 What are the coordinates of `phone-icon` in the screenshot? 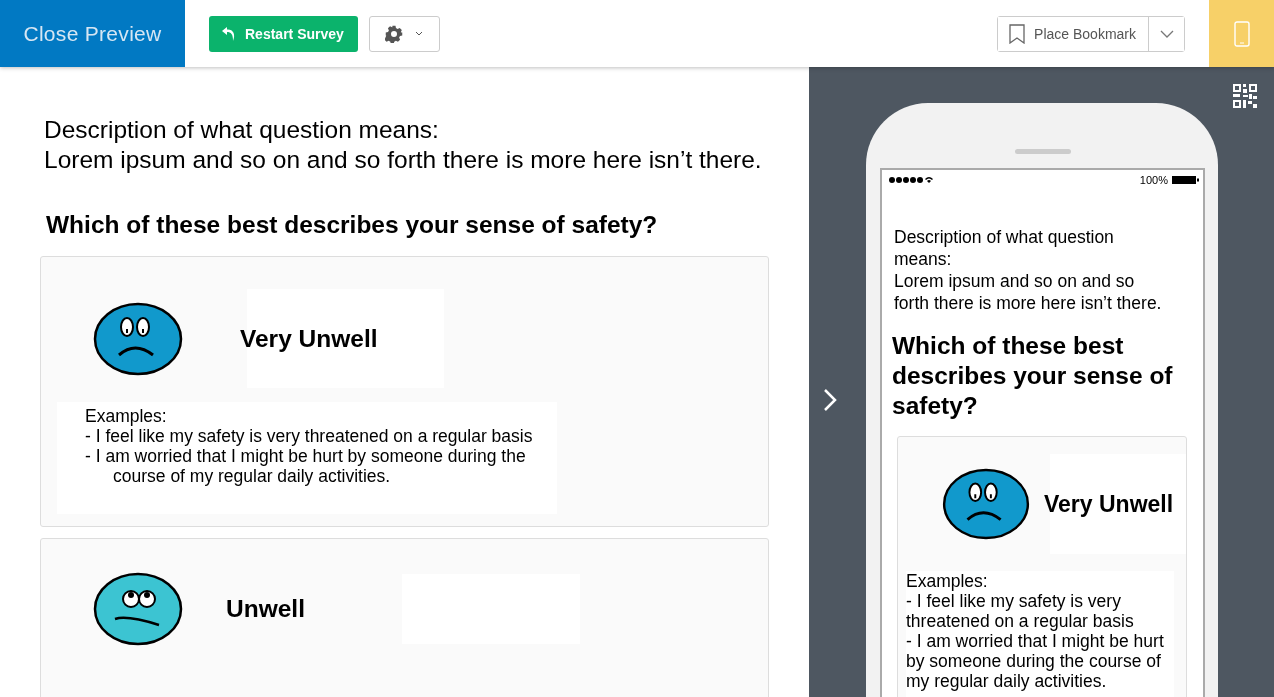 It's located at (1241, 33).